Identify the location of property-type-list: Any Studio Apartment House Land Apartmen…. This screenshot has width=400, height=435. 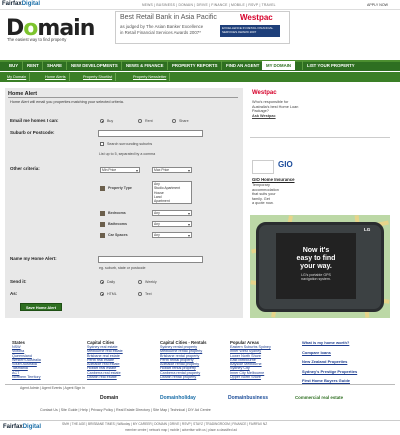
(172, 192).